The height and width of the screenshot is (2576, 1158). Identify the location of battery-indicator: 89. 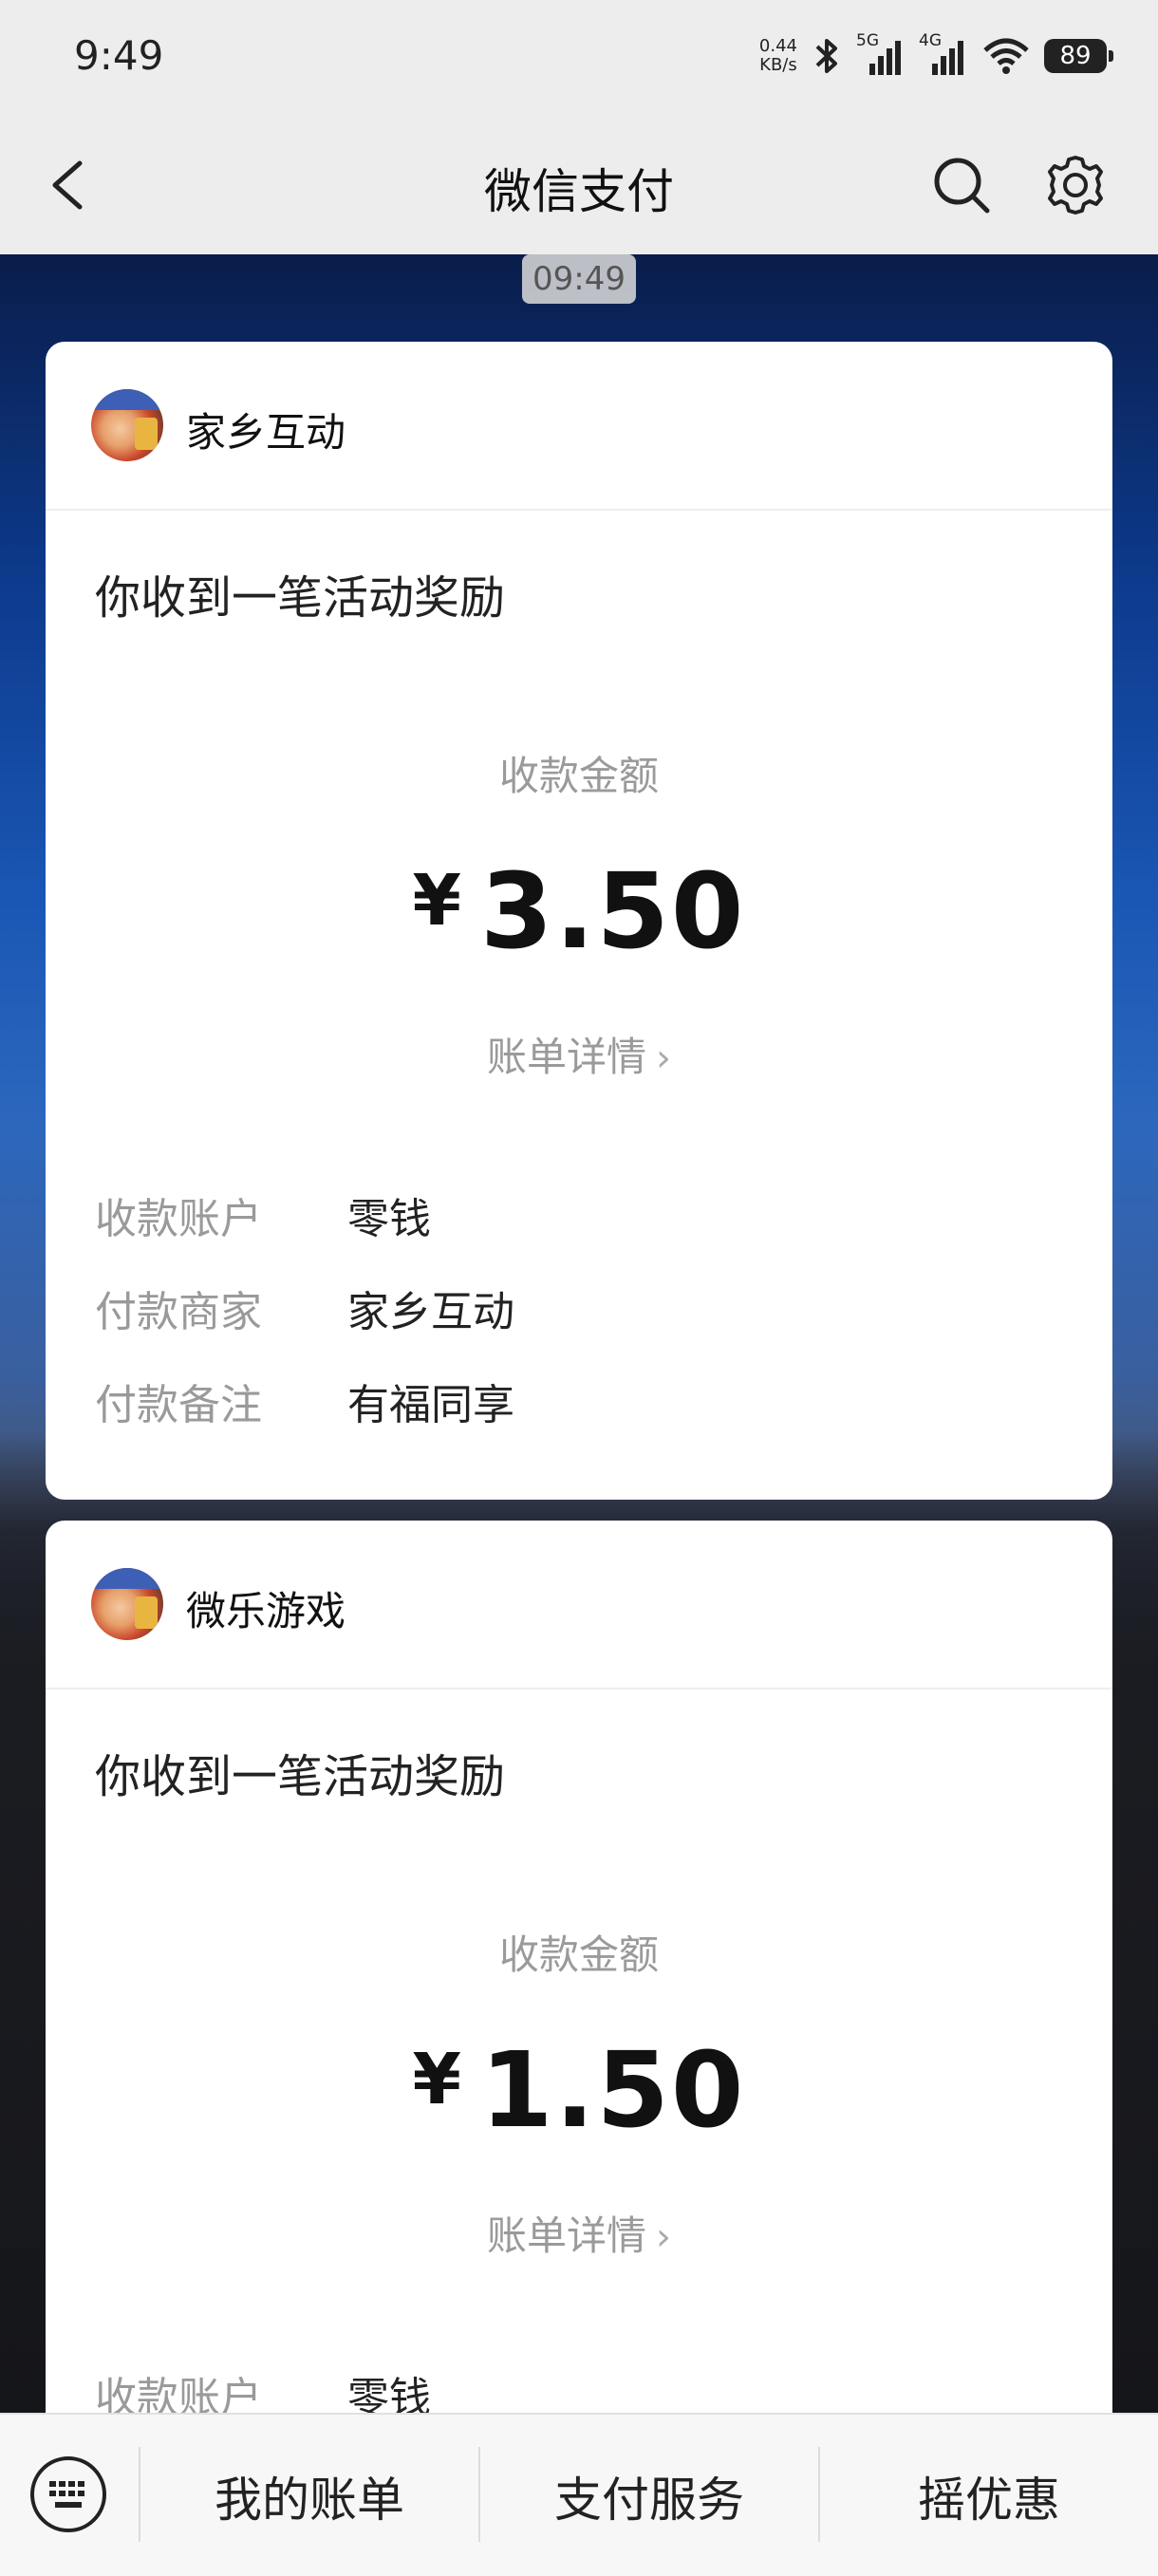
(1078, 56).